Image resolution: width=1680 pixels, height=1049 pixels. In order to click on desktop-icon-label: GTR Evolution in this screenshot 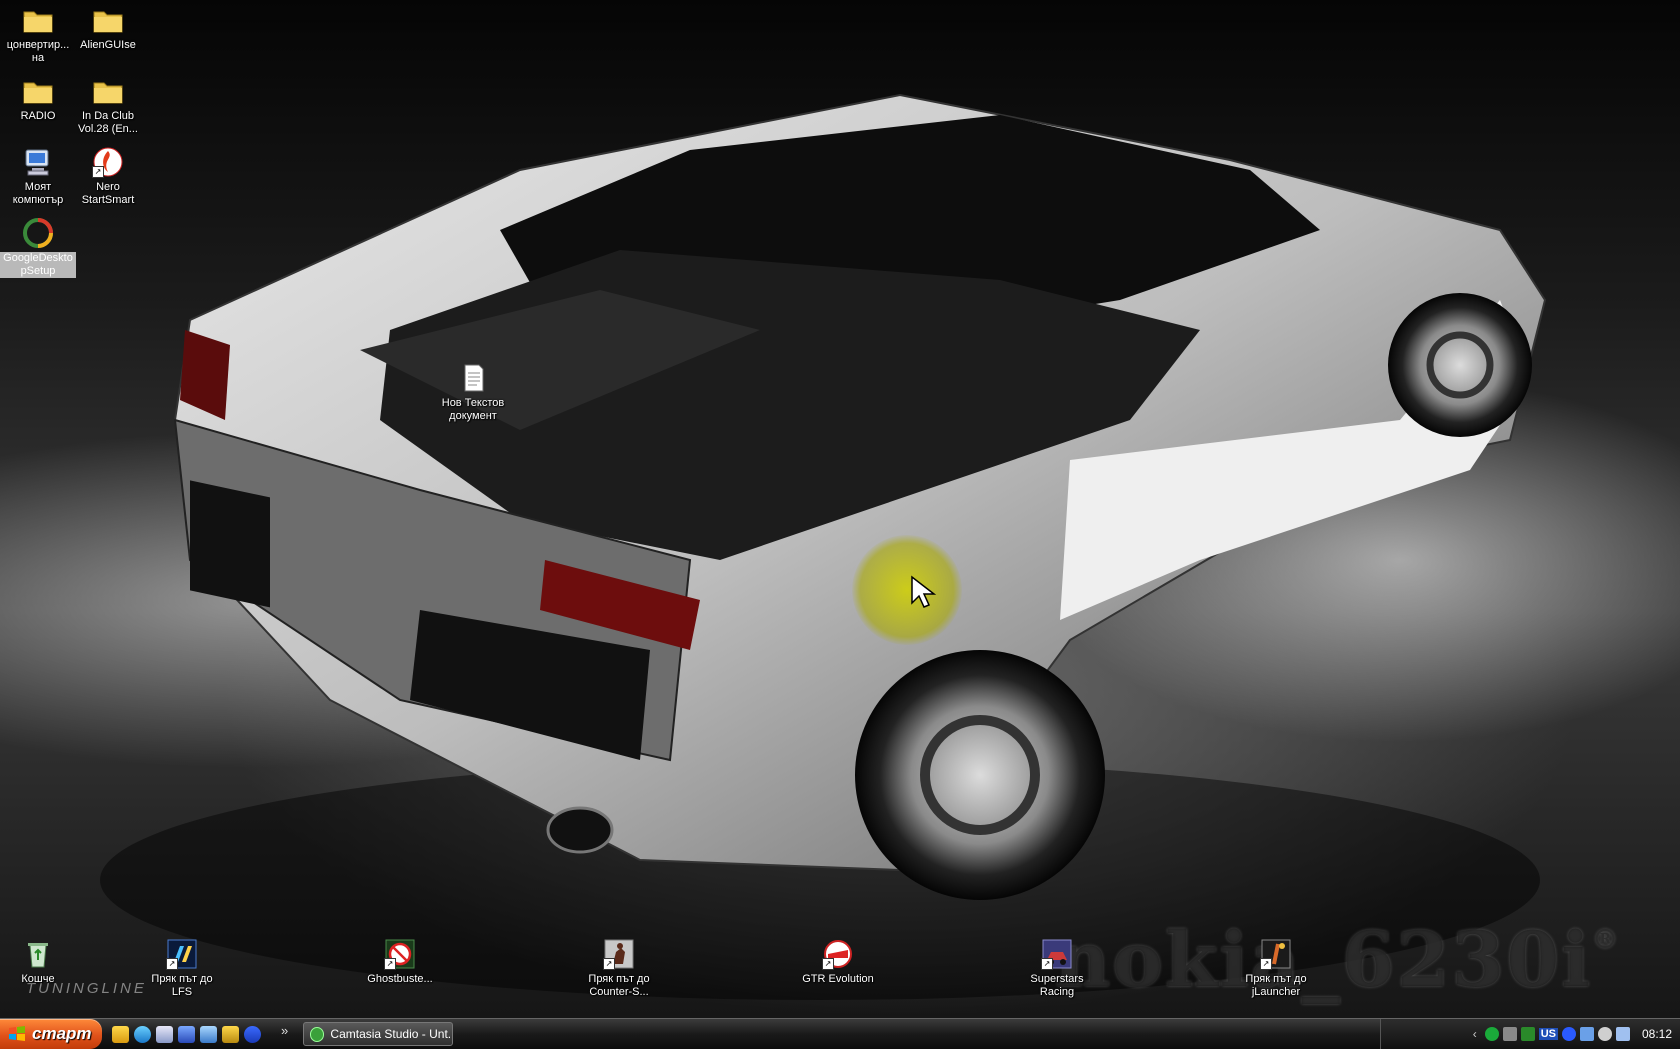, I will do `click(838, 979)`.